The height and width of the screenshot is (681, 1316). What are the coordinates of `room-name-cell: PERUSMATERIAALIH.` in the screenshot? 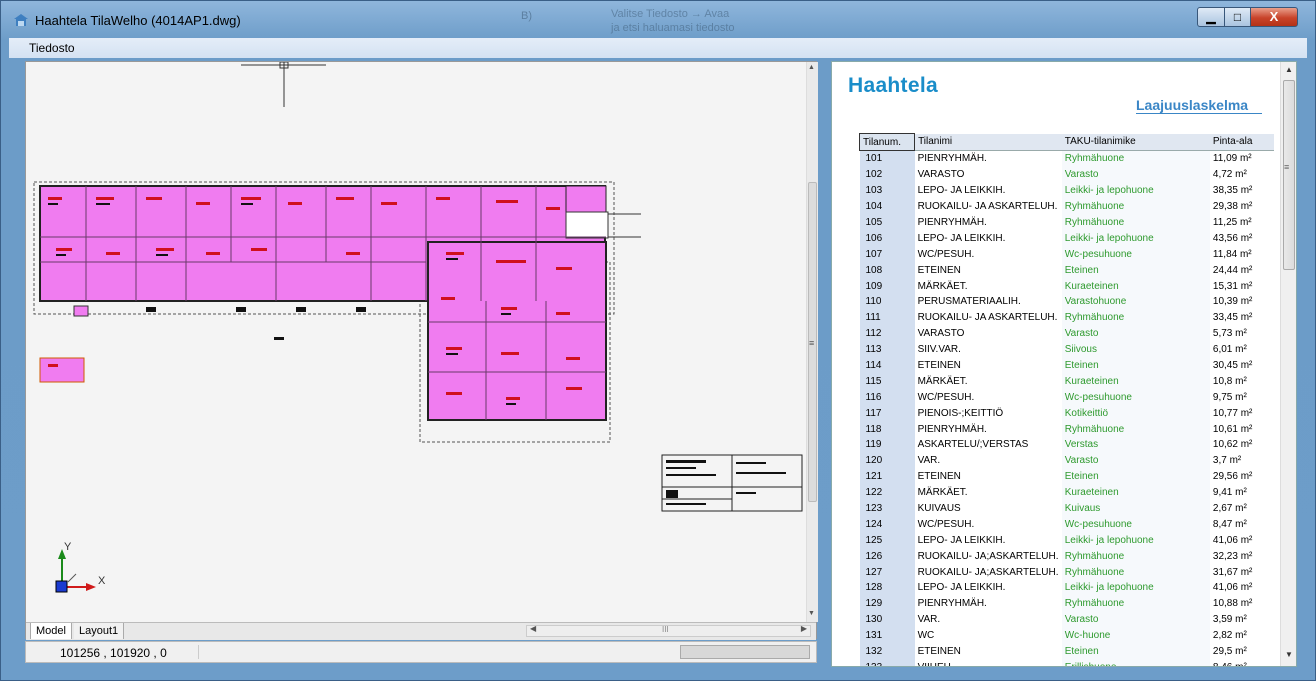 It's located at (988, 302).